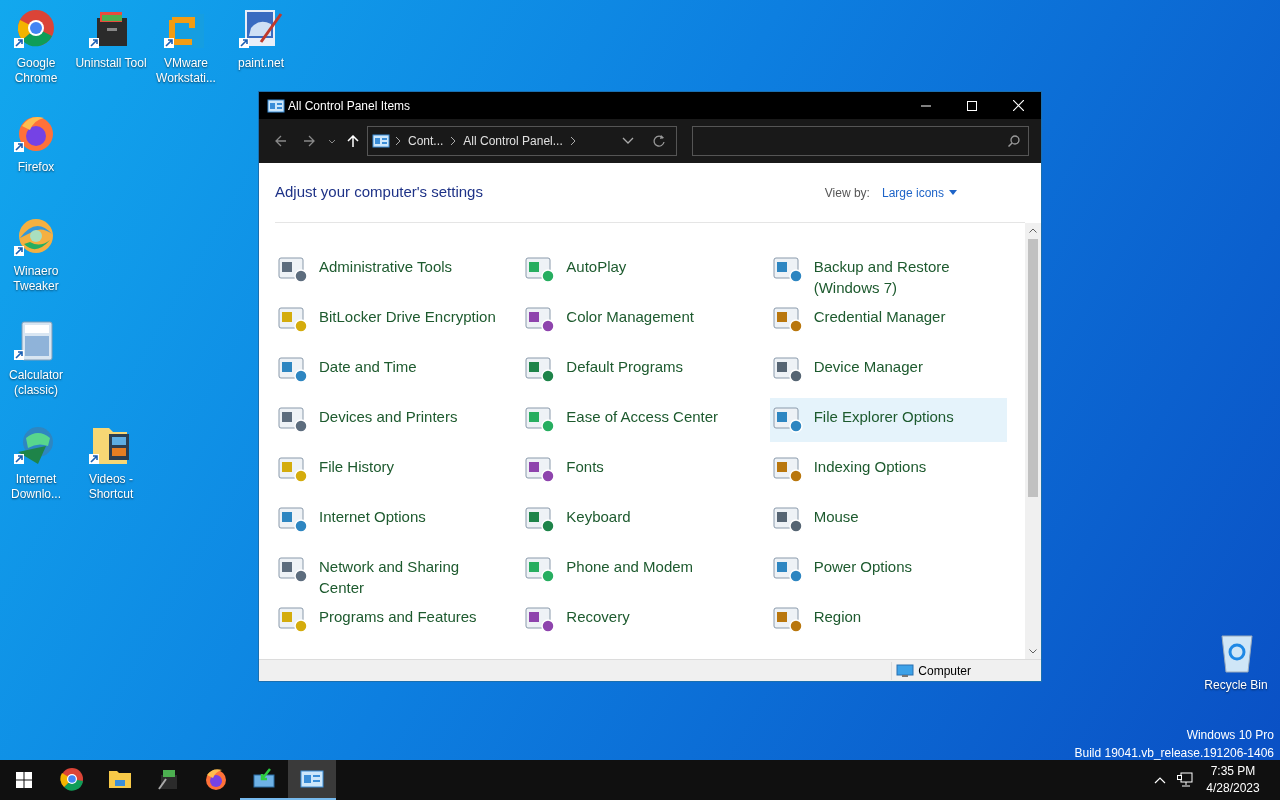 This screenshot has height=800, width=1280. What do you see at coordinates (659, 141) in the screenshot?
I see `refresh-icon` at bounding box center [659, 141].